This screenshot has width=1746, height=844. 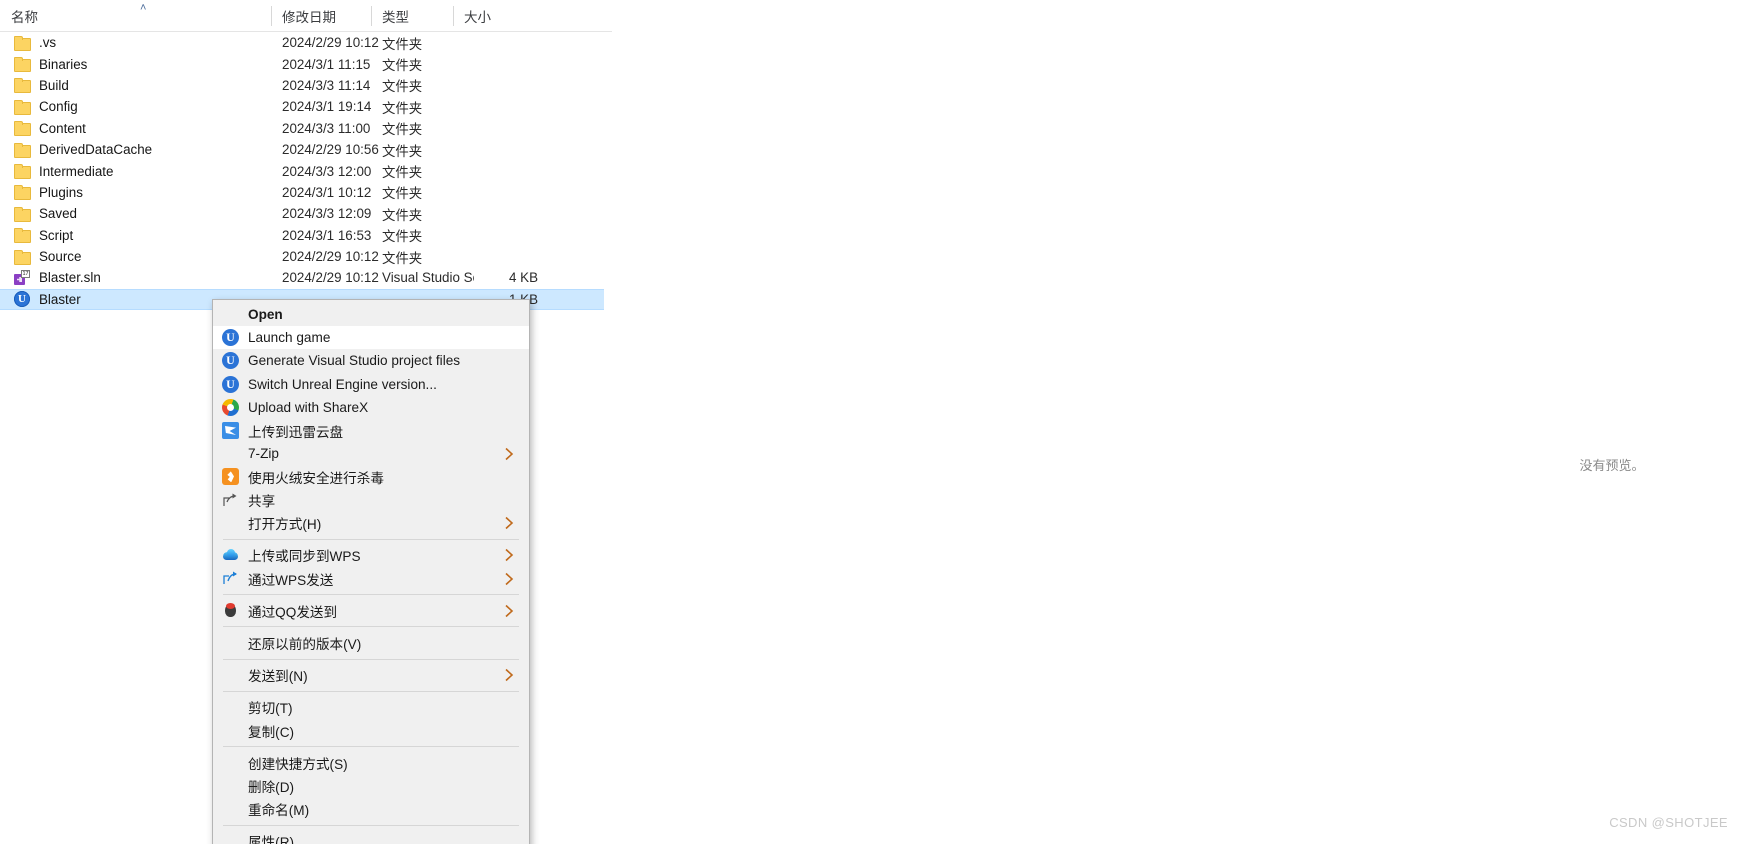 What do you see at coordinates (477, 17) in the screenshot?
I see `column-header-size-label: 大小` at bounding box center [477, 17].